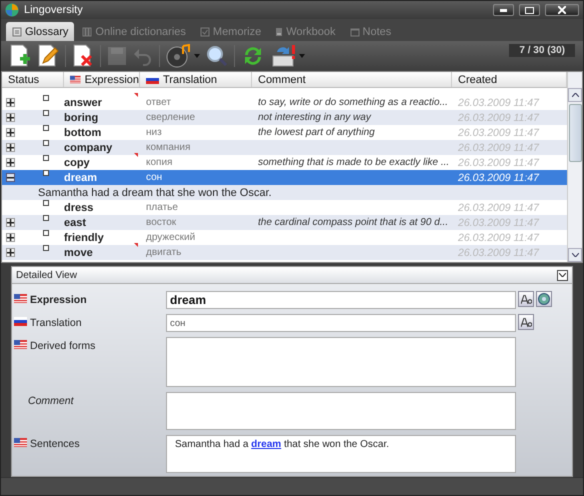  I want to click on field-label: Sentences, so click(55, 444).